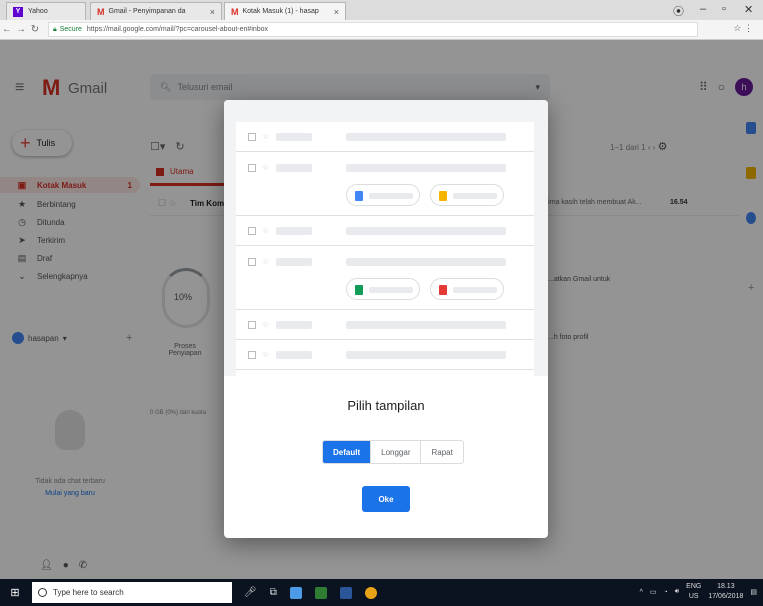 Image resolution: width=763 pixels, height=606 pixels. Describe the element at coordinates (7, 29) in the screenshot. I see `back-icon: ←` at that location.